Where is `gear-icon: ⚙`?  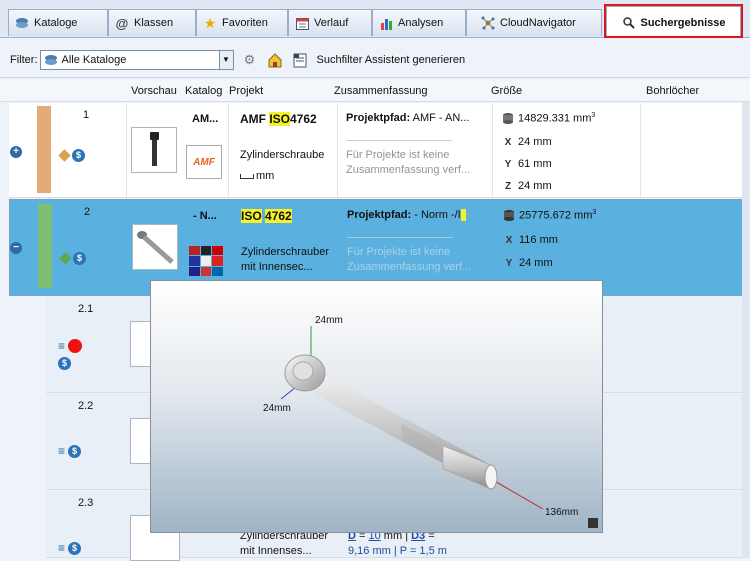
gear-icon: ⚙ is located at coordinates (250, 60).